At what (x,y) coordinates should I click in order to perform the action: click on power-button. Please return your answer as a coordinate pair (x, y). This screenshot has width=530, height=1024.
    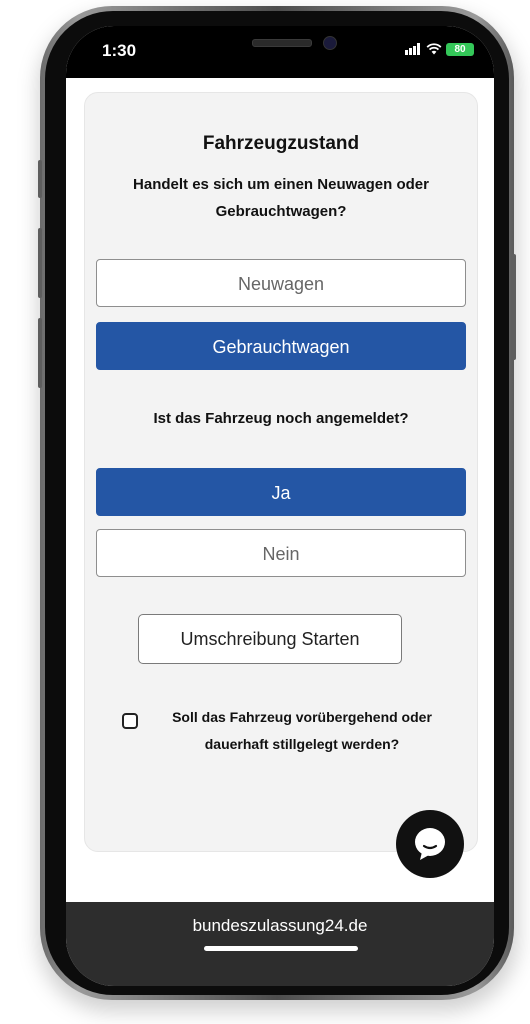
    Looking at the image, I should click on (514, 307).